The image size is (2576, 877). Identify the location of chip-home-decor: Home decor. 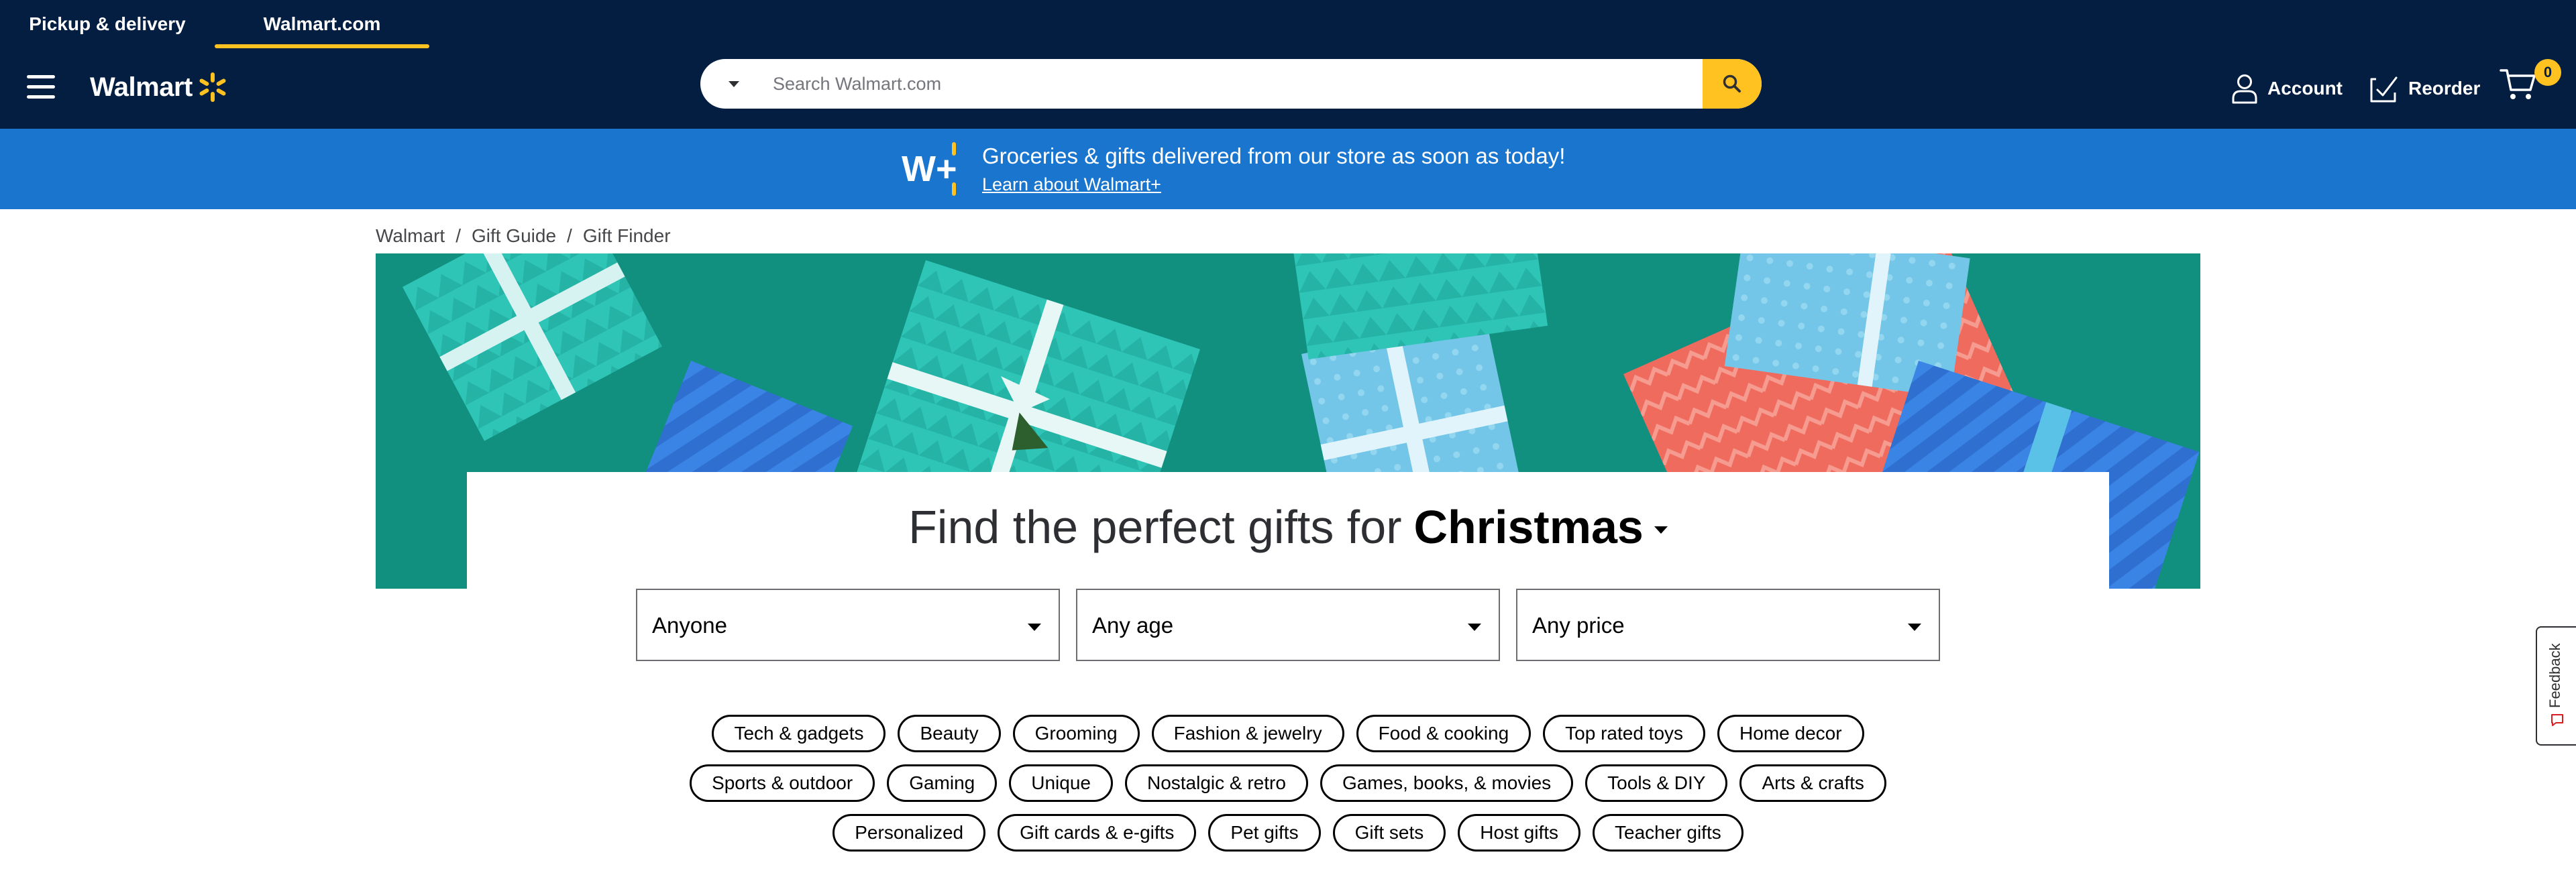
(1790, 733).